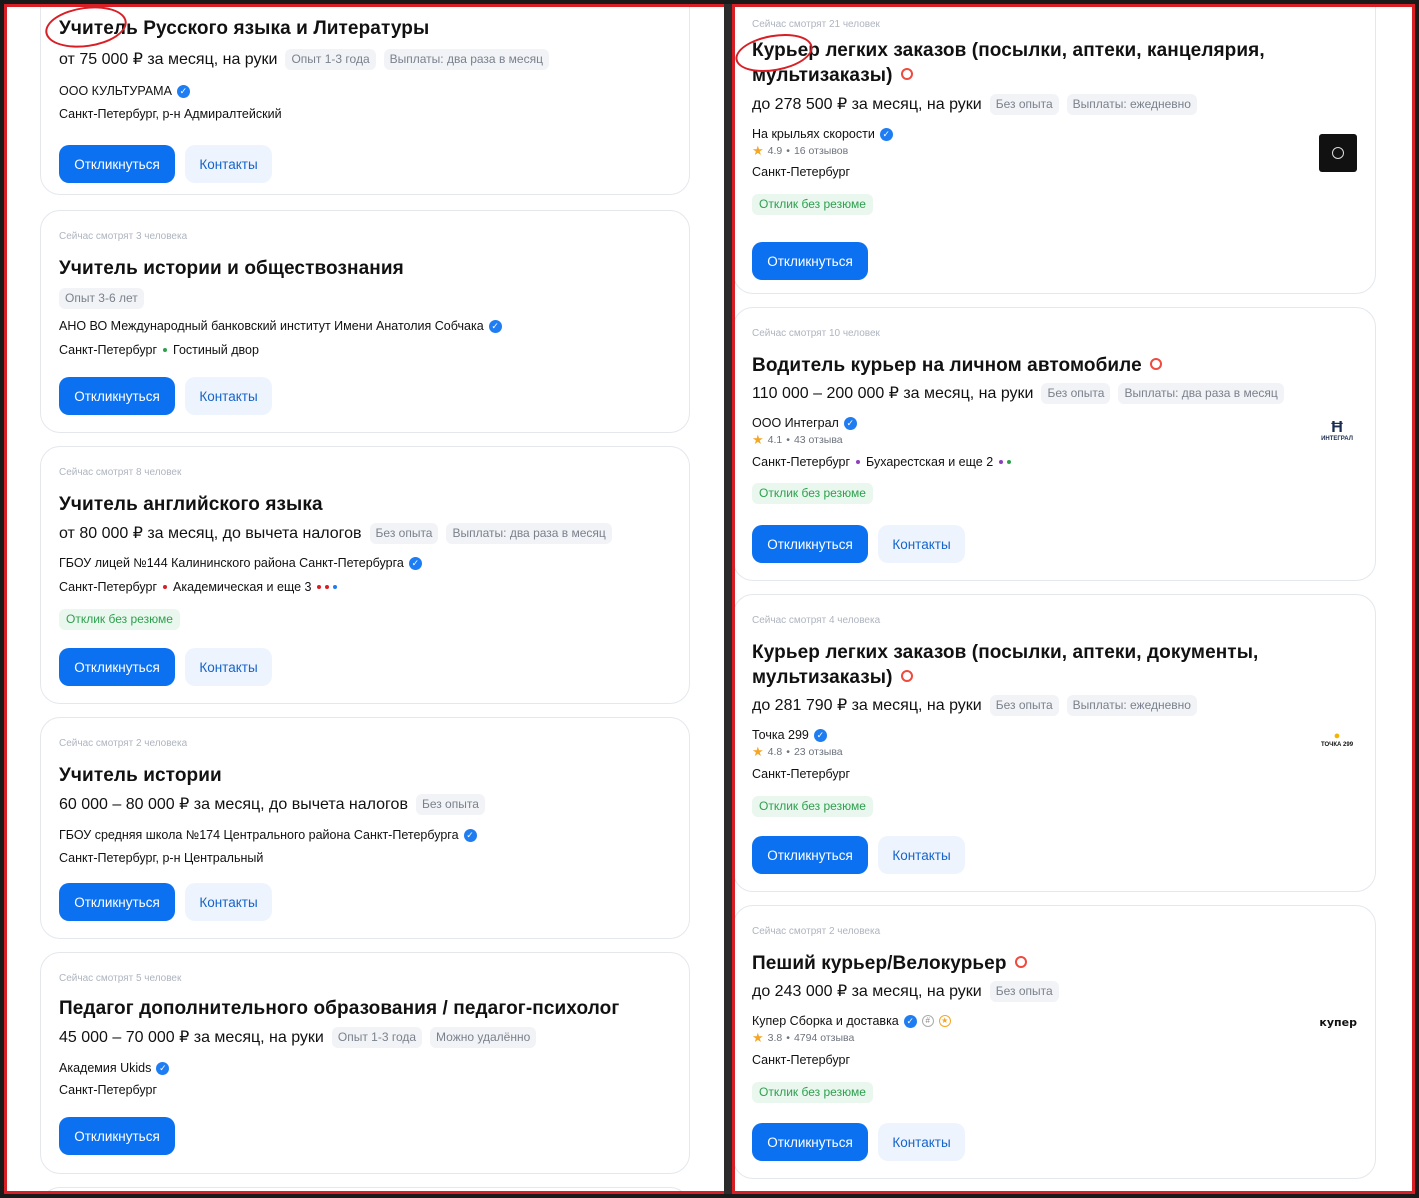 Image resolution: width=1419 pixels, height=1198 pixels. What do you see at coordinates (816, 333) in the screenshot?
I see `viewers-count: Сейчас смотрят 10 человек` at bounding box center [816, 333].